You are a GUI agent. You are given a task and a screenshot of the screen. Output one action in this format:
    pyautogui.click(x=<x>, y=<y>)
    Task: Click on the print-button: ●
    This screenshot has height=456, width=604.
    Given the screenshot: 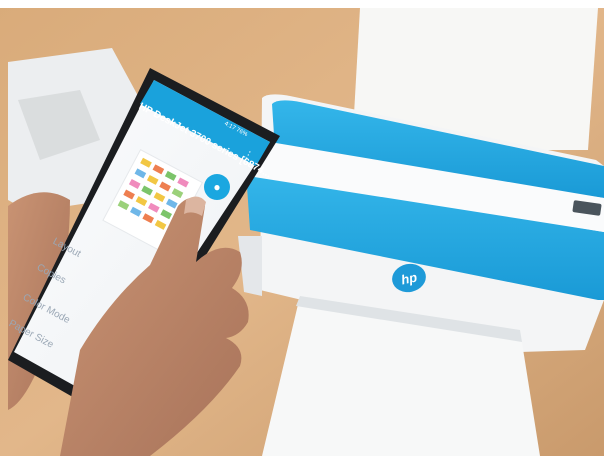 What is the action you would take?
    pyautogui.click(x=217, y=187)
    